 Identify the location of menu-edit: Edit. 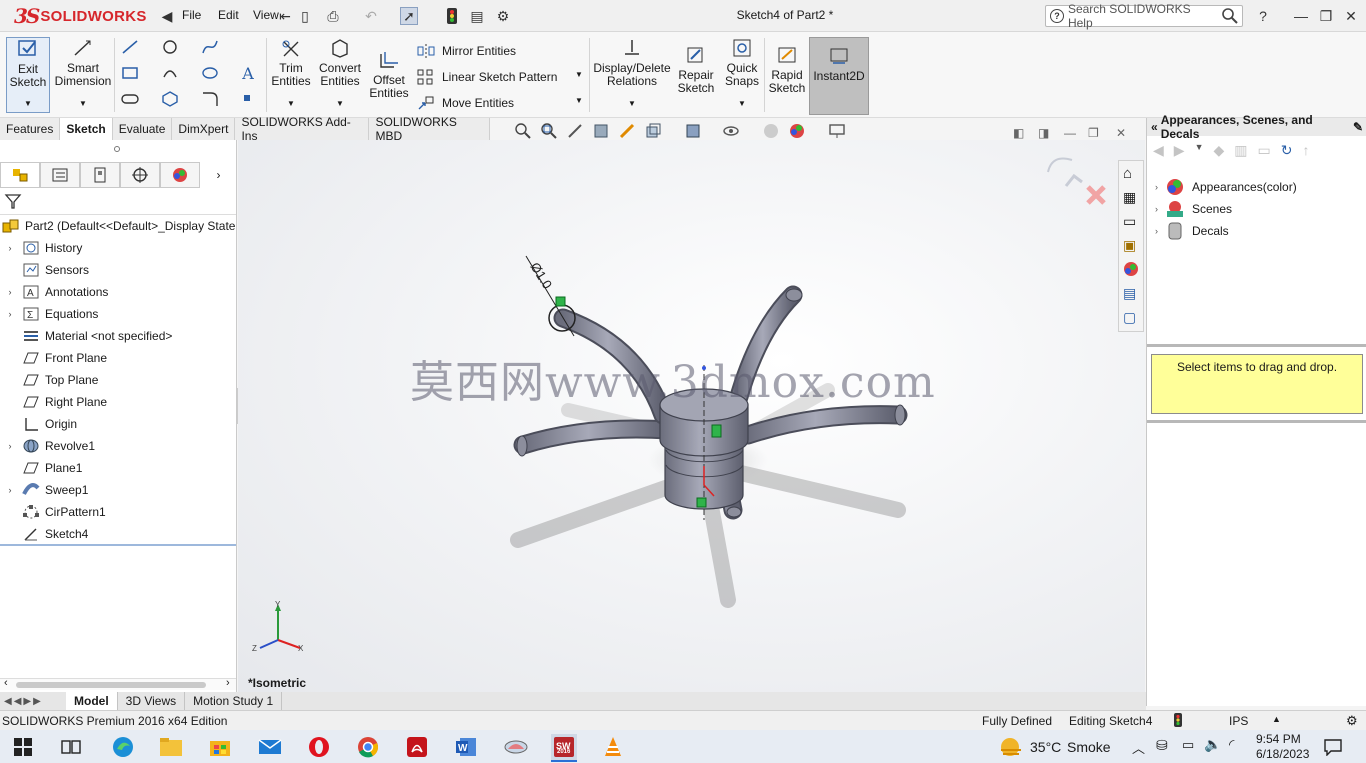
(228, 15).